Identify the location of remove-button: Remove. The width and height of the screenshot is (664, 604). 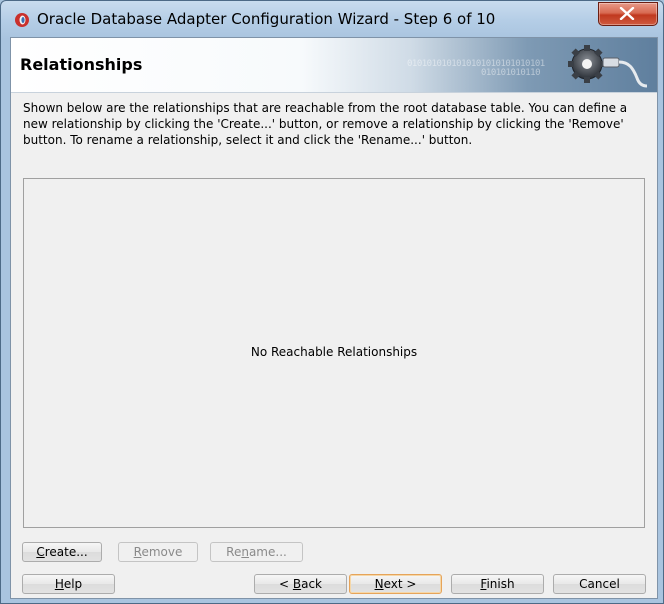
(158, 552).